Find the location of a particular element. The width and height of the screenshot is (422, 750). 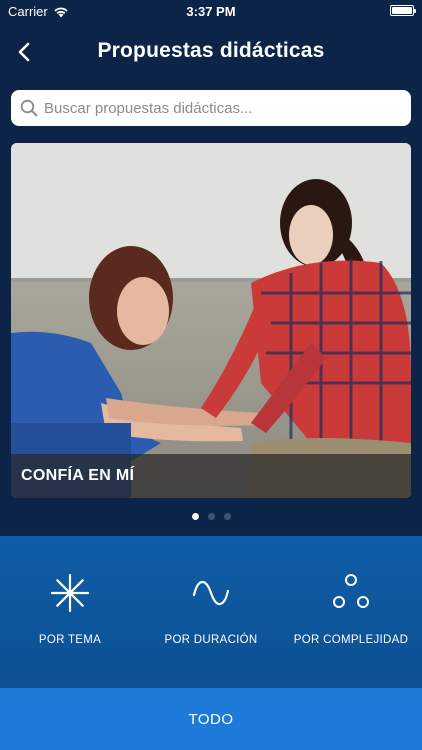

page-title: Propuestas didácticas is located at coordinates (211, 50).